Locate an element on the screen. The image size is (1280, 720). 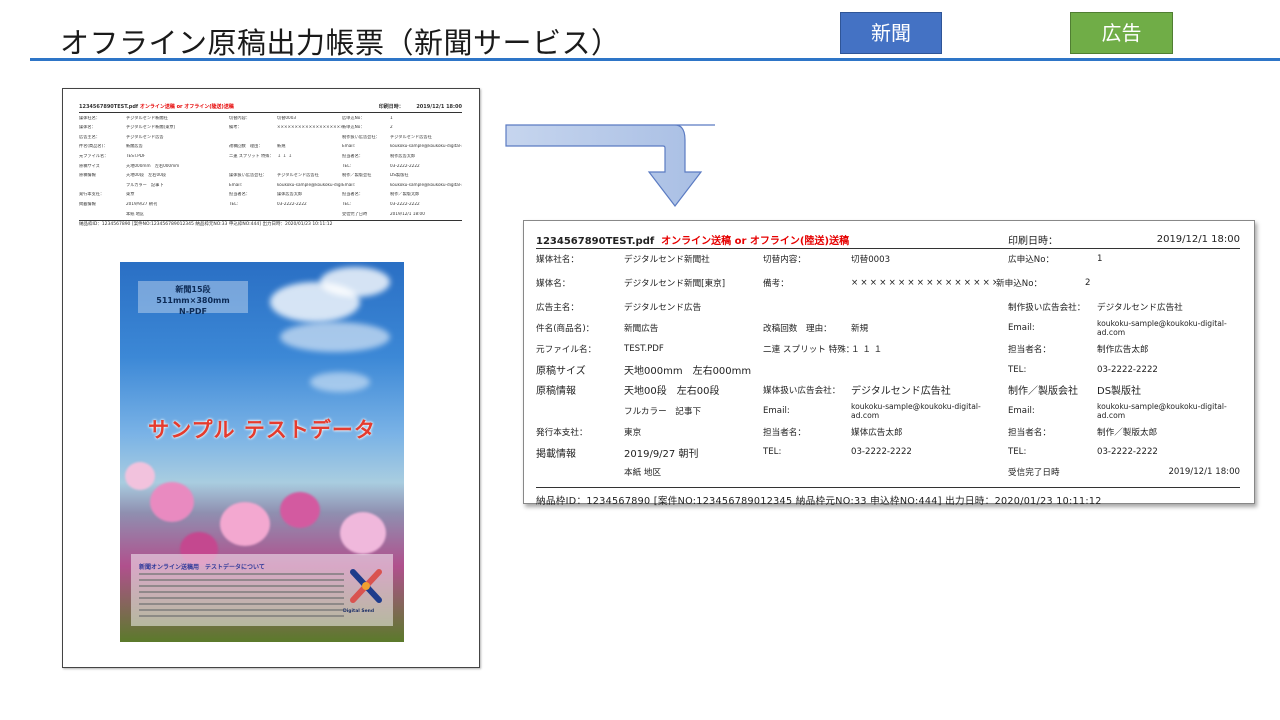
report-cell: 掲載情報 is located at coordinates (556, 454).